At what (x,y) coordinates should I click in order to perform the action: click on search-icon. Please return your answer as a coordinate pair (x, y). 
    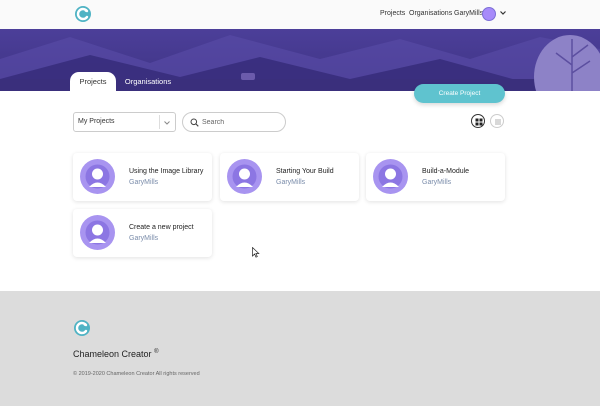
    Looking at the image, I should click on (194, 122).